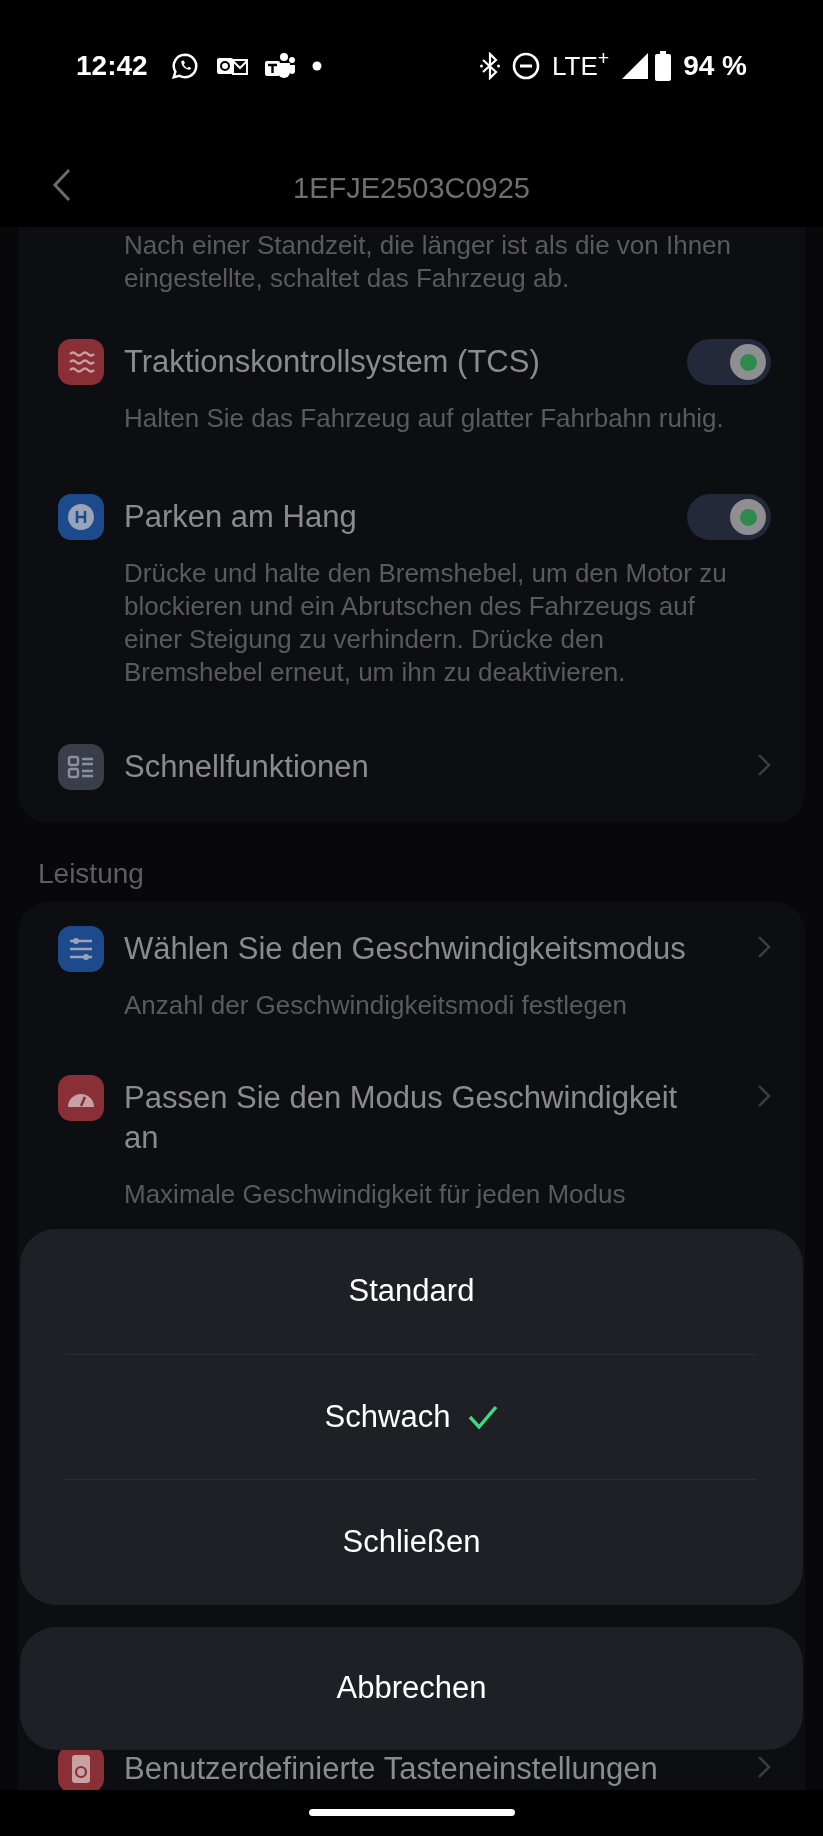  Describe the element at coordinates (391, 1769) in the screenshot. I see `setting-title: Benutzerdefinierte Tasteneinstellungen` at that location.